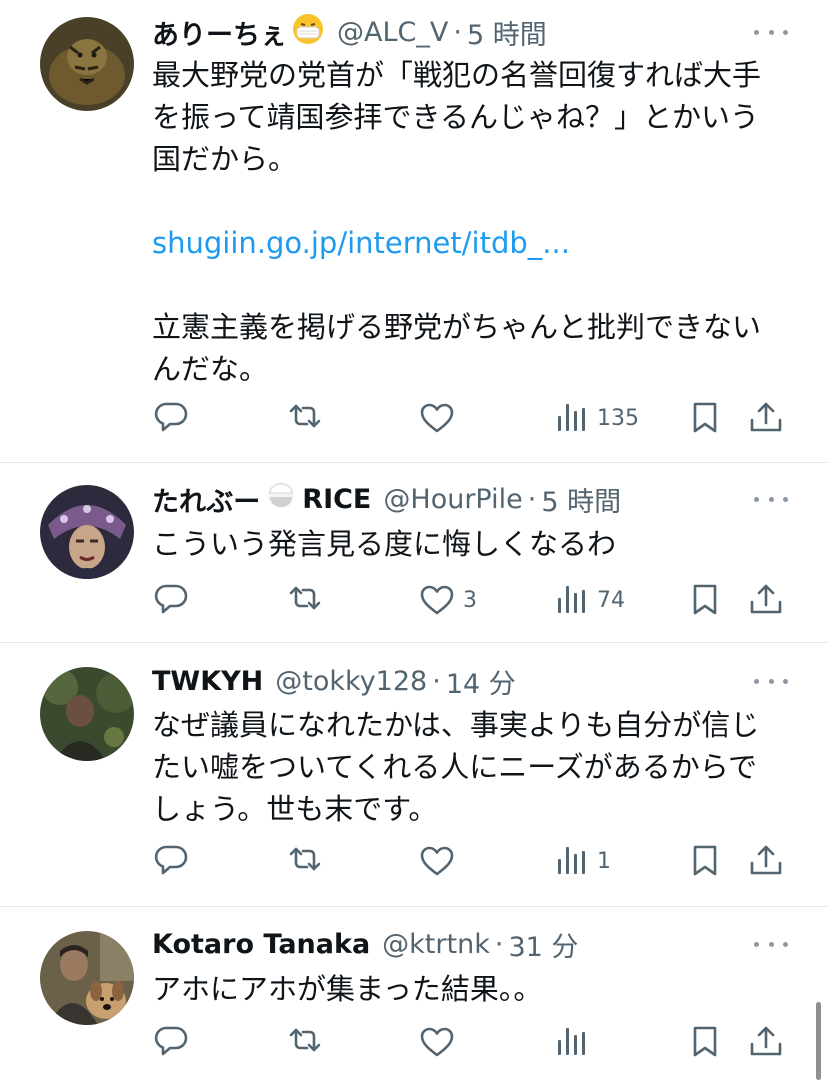  What do you see at coordinates (543, 944) in the screenshot?
I see `timestamp: 31 分` at bounding box center [543, 944].